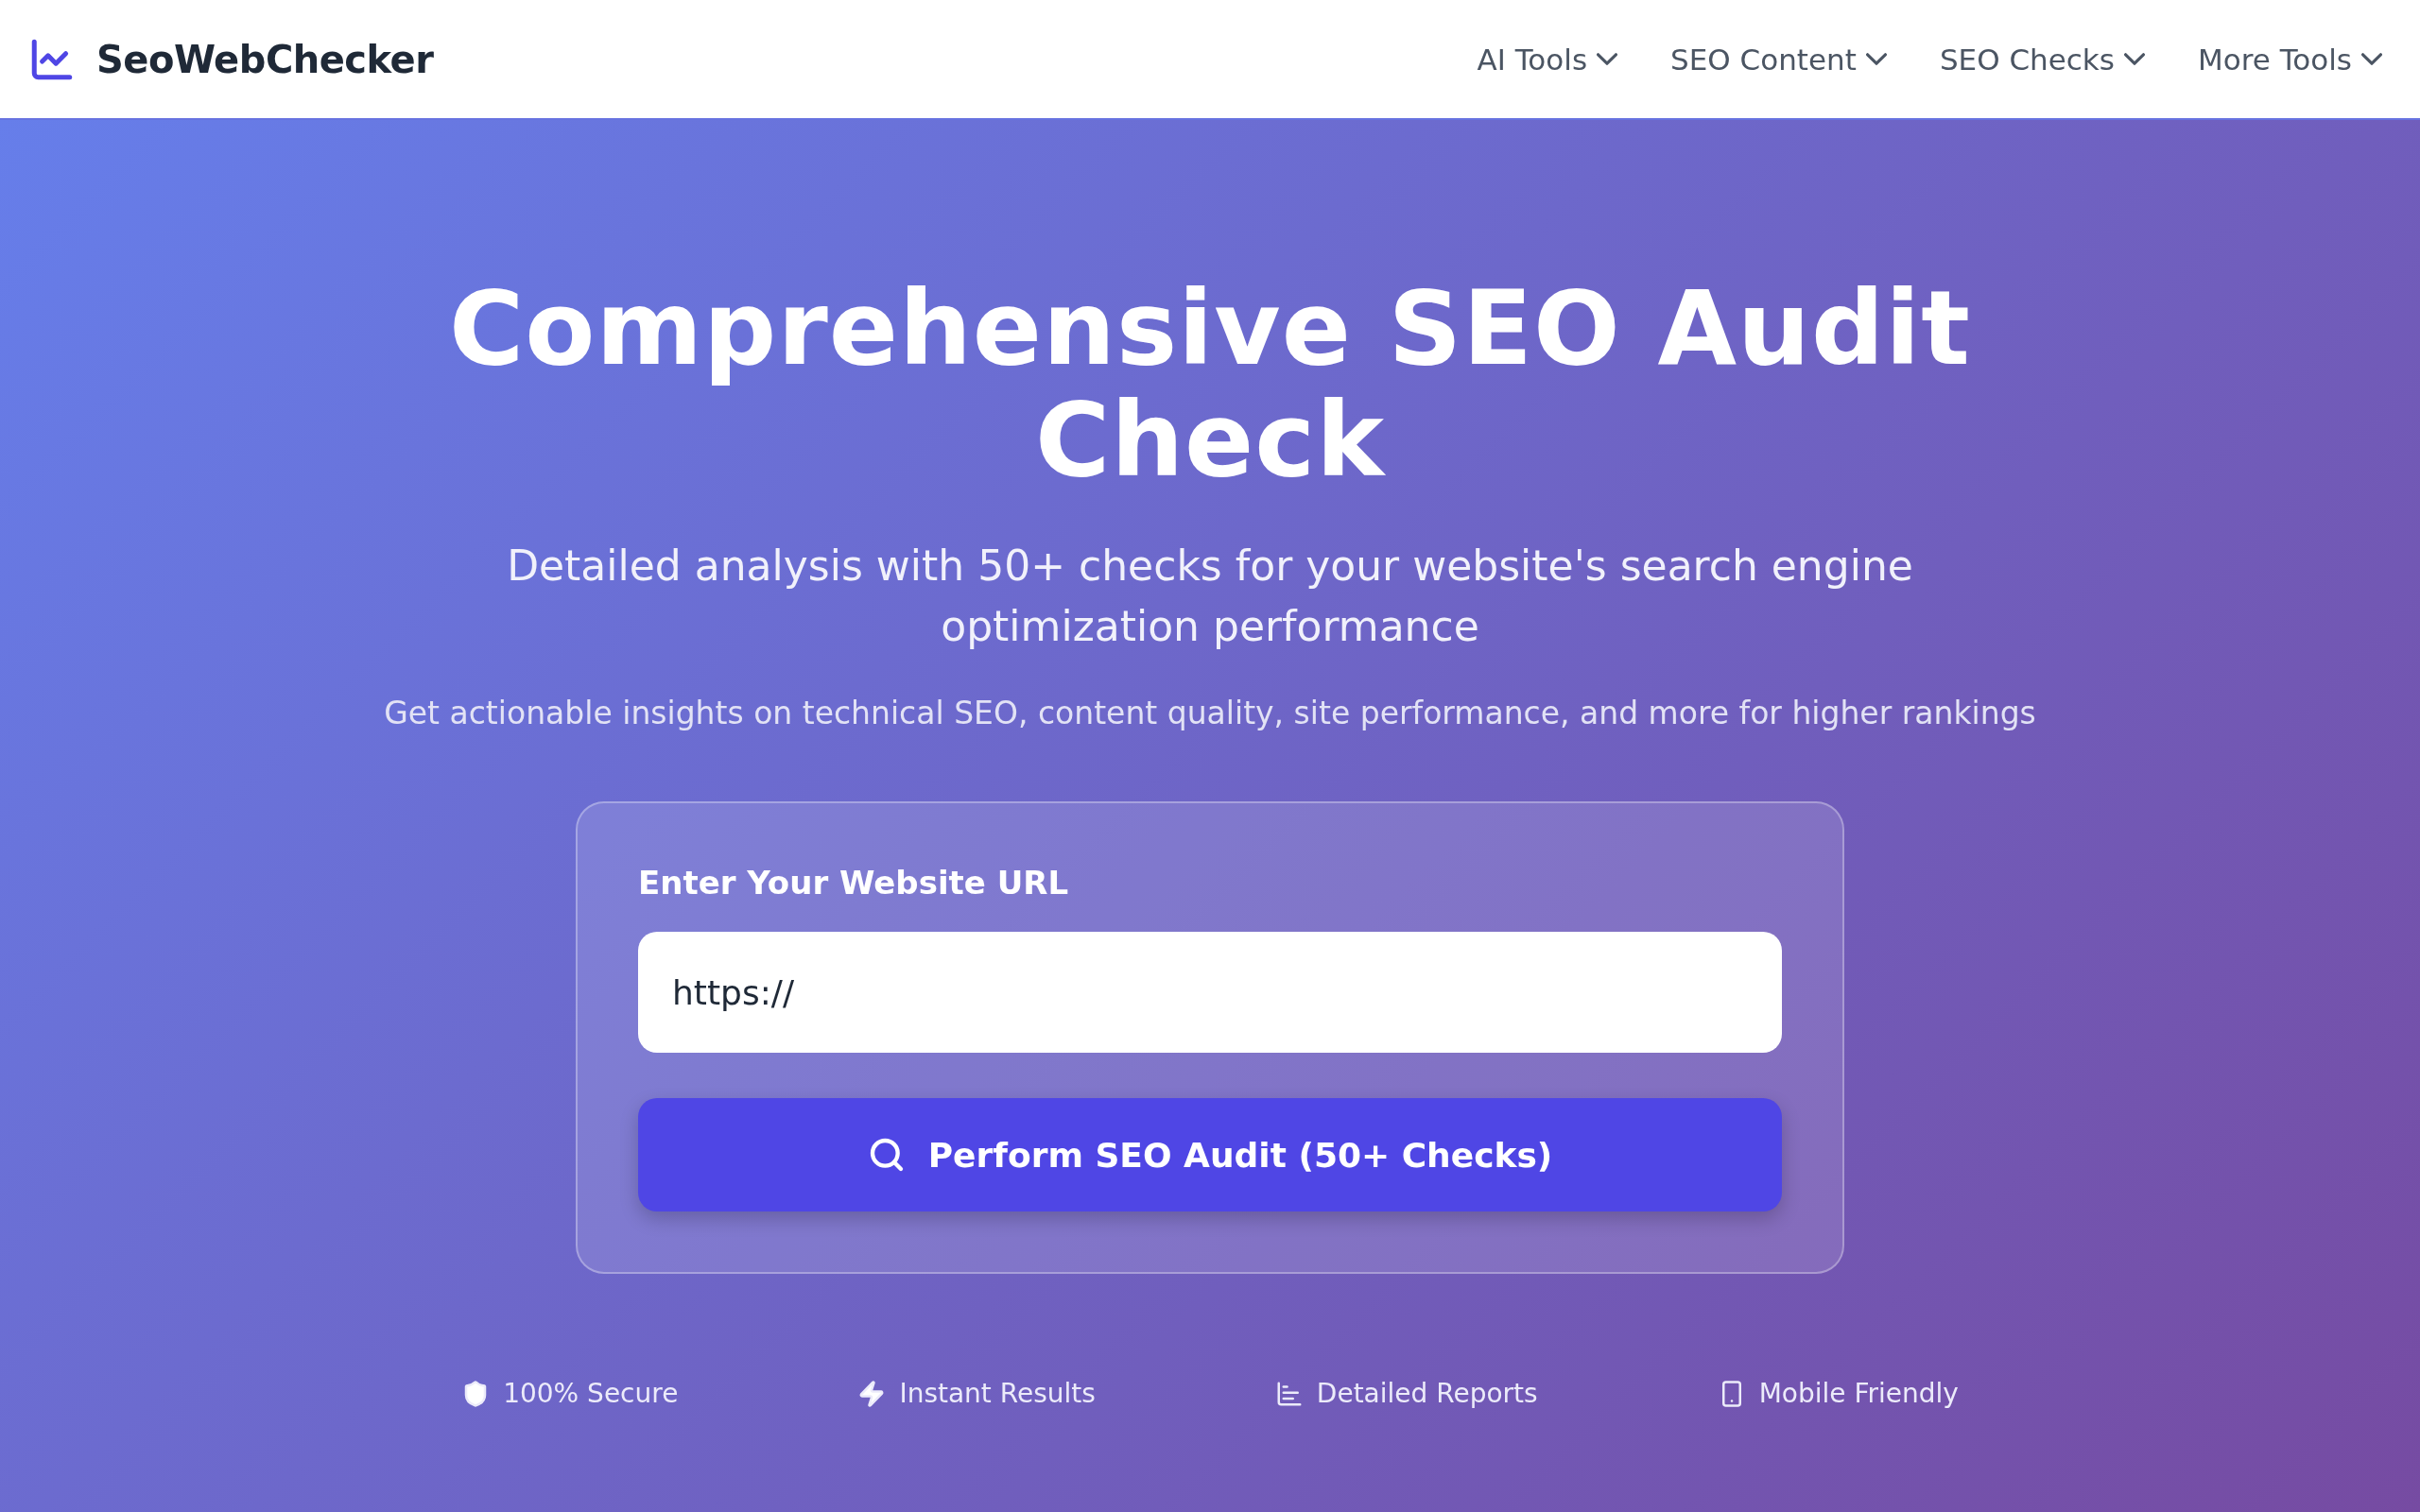  What do you see at coordinates (265, 59) in the screenshot?
I see `logo: SeoWebChecker` at bounding box center [265, 59].